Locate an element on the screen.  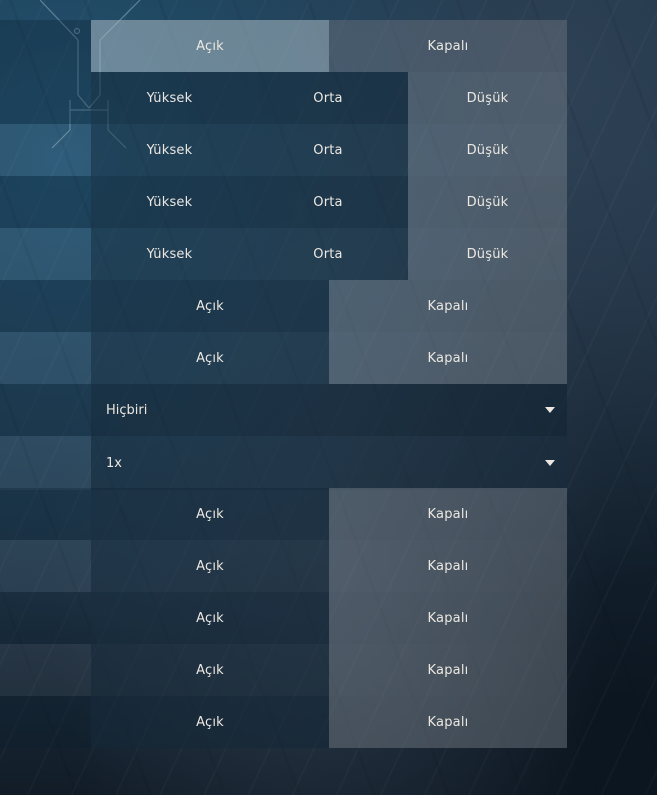
setting-row-2: Yüksek Orta Düşük is located at coordinates (283, 98).